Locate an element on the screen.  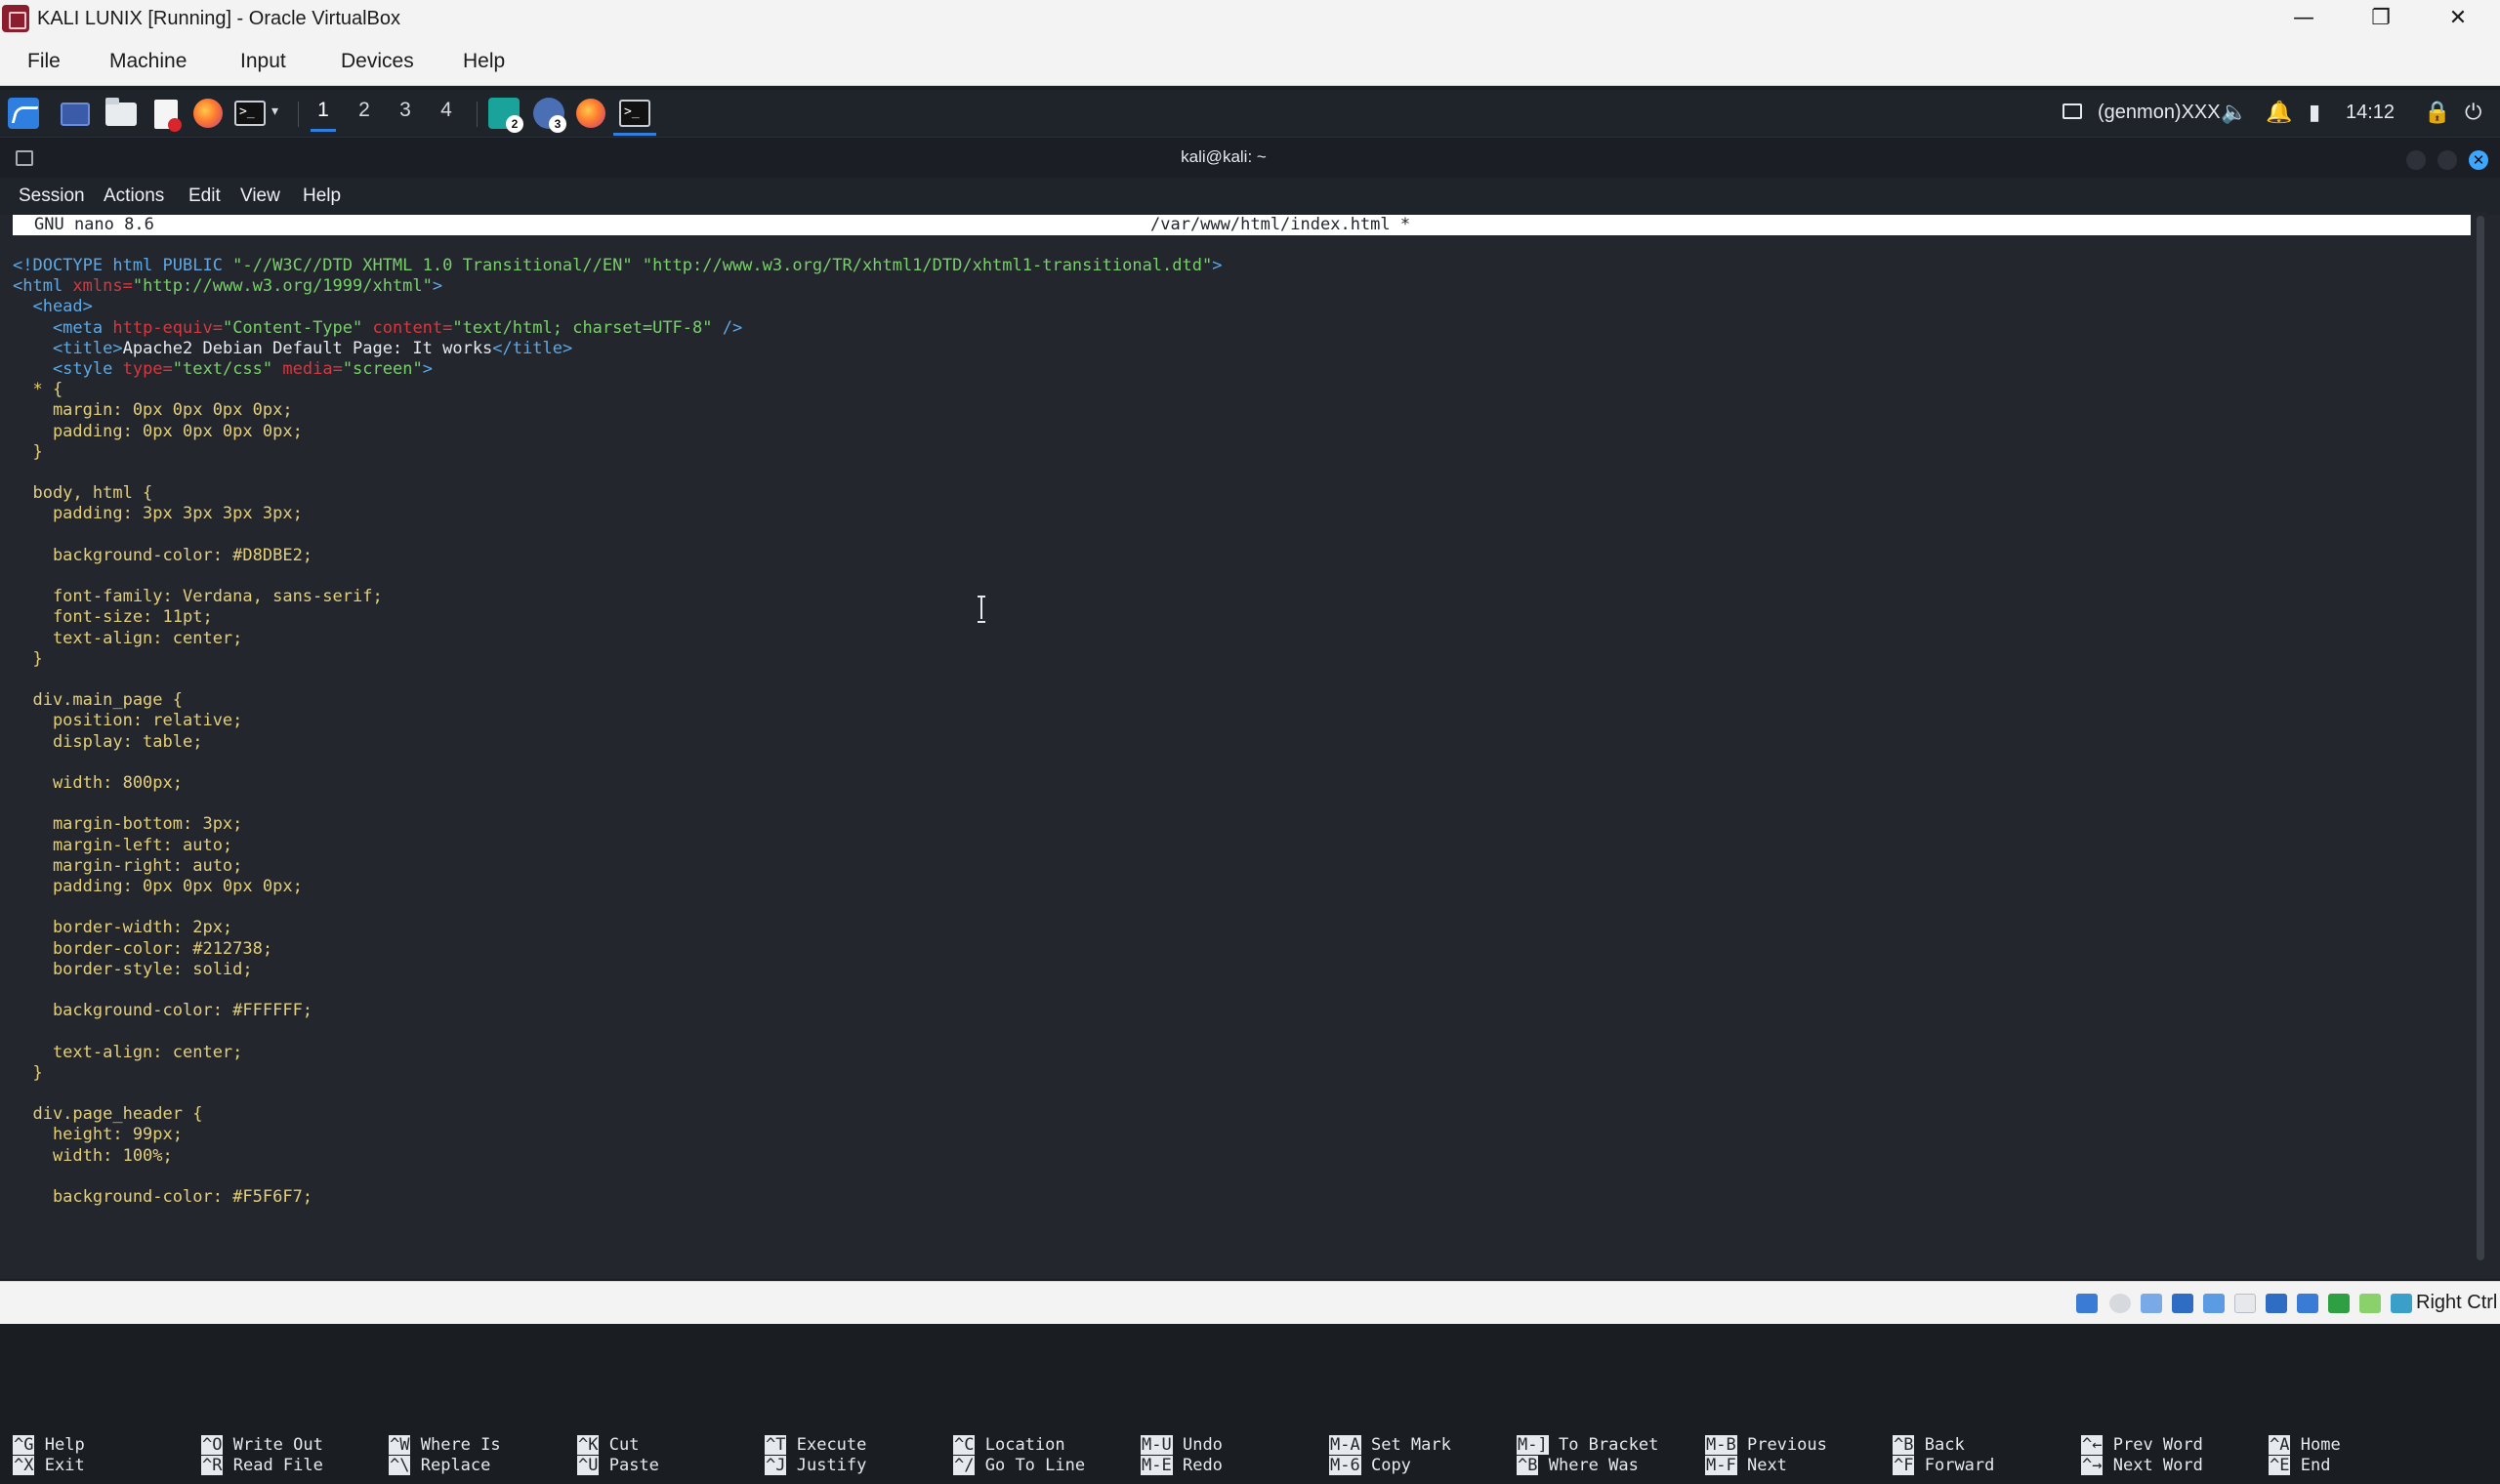
nano-shortcut: ^/ Go To Line is located at coordinates (1019, 1466).